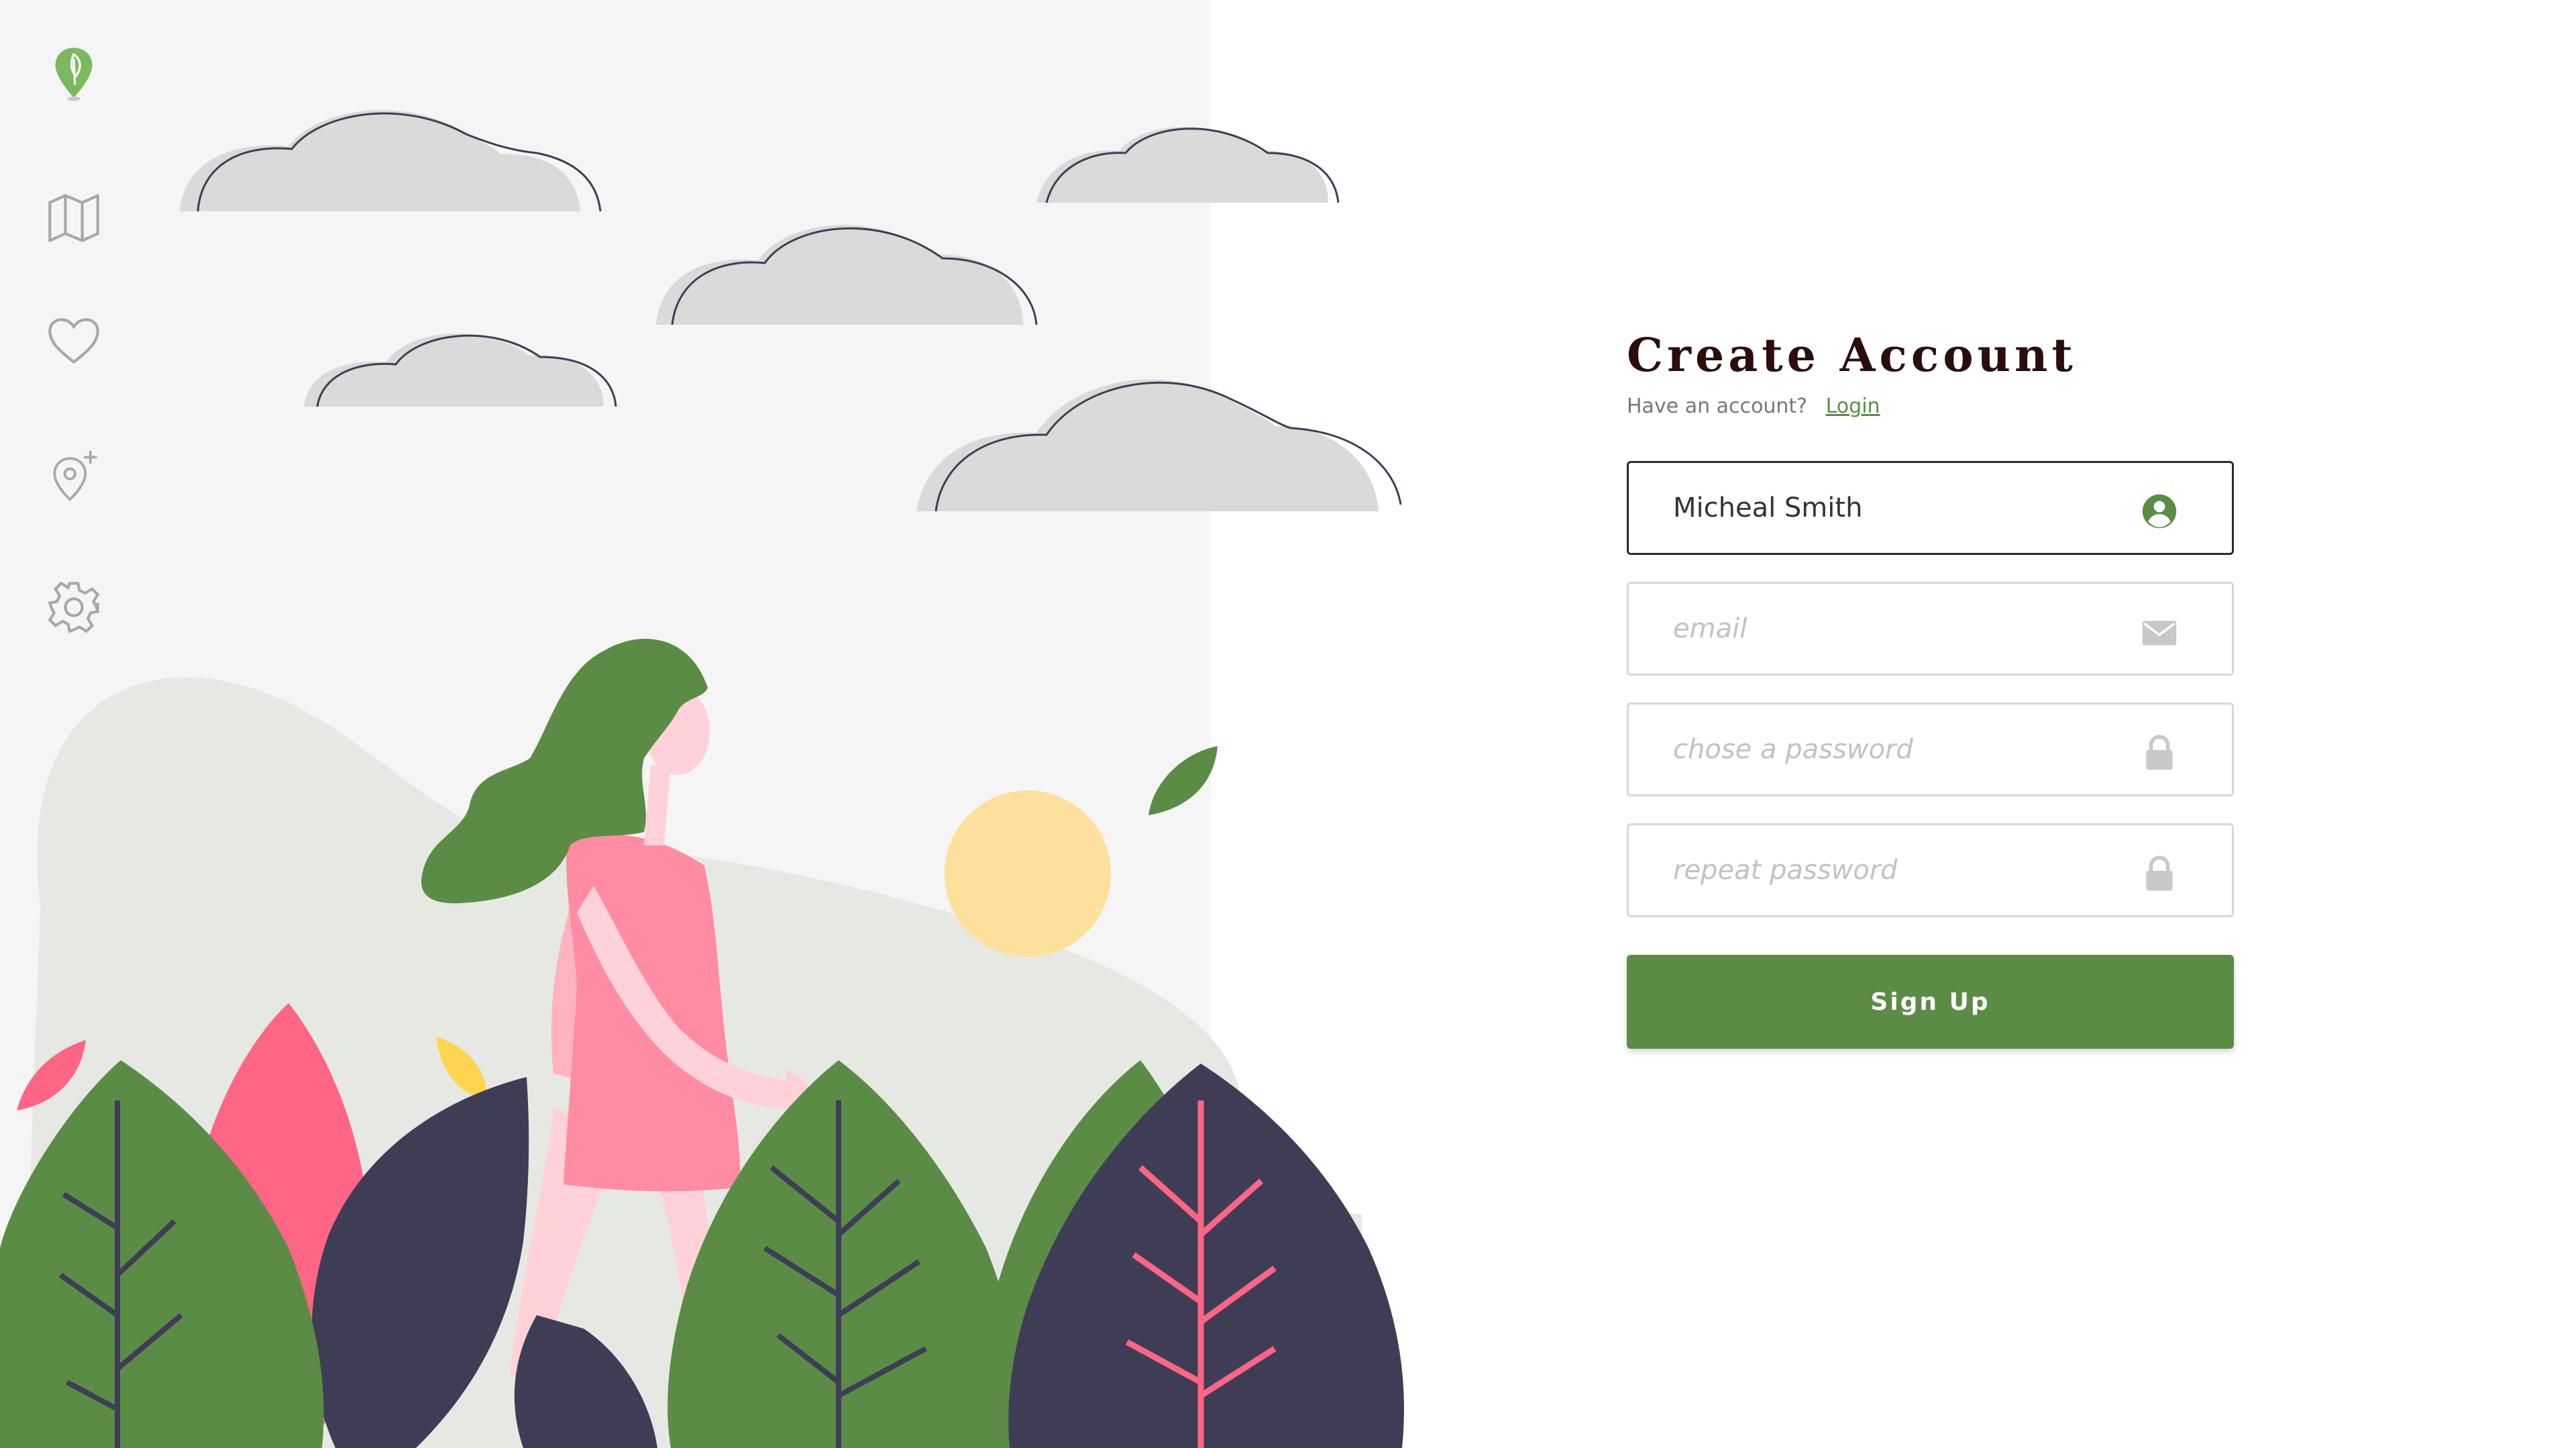  I want to click on login-link: Login, so click(1853, 406).